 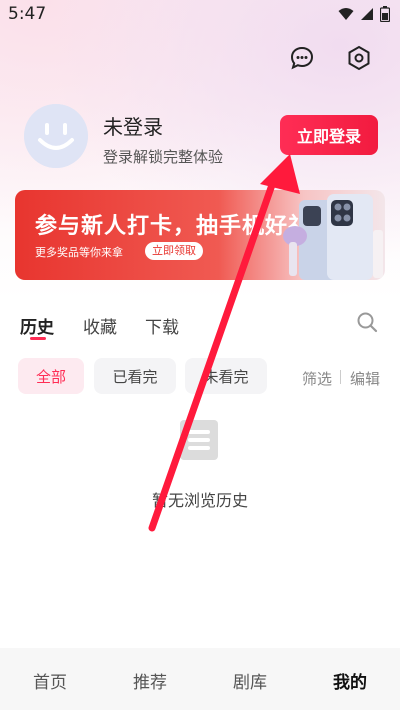 What do you see at coordinates (51, 376) in the screenshot?
I see `chip-all: 全部` at bounding box center [51, 376].